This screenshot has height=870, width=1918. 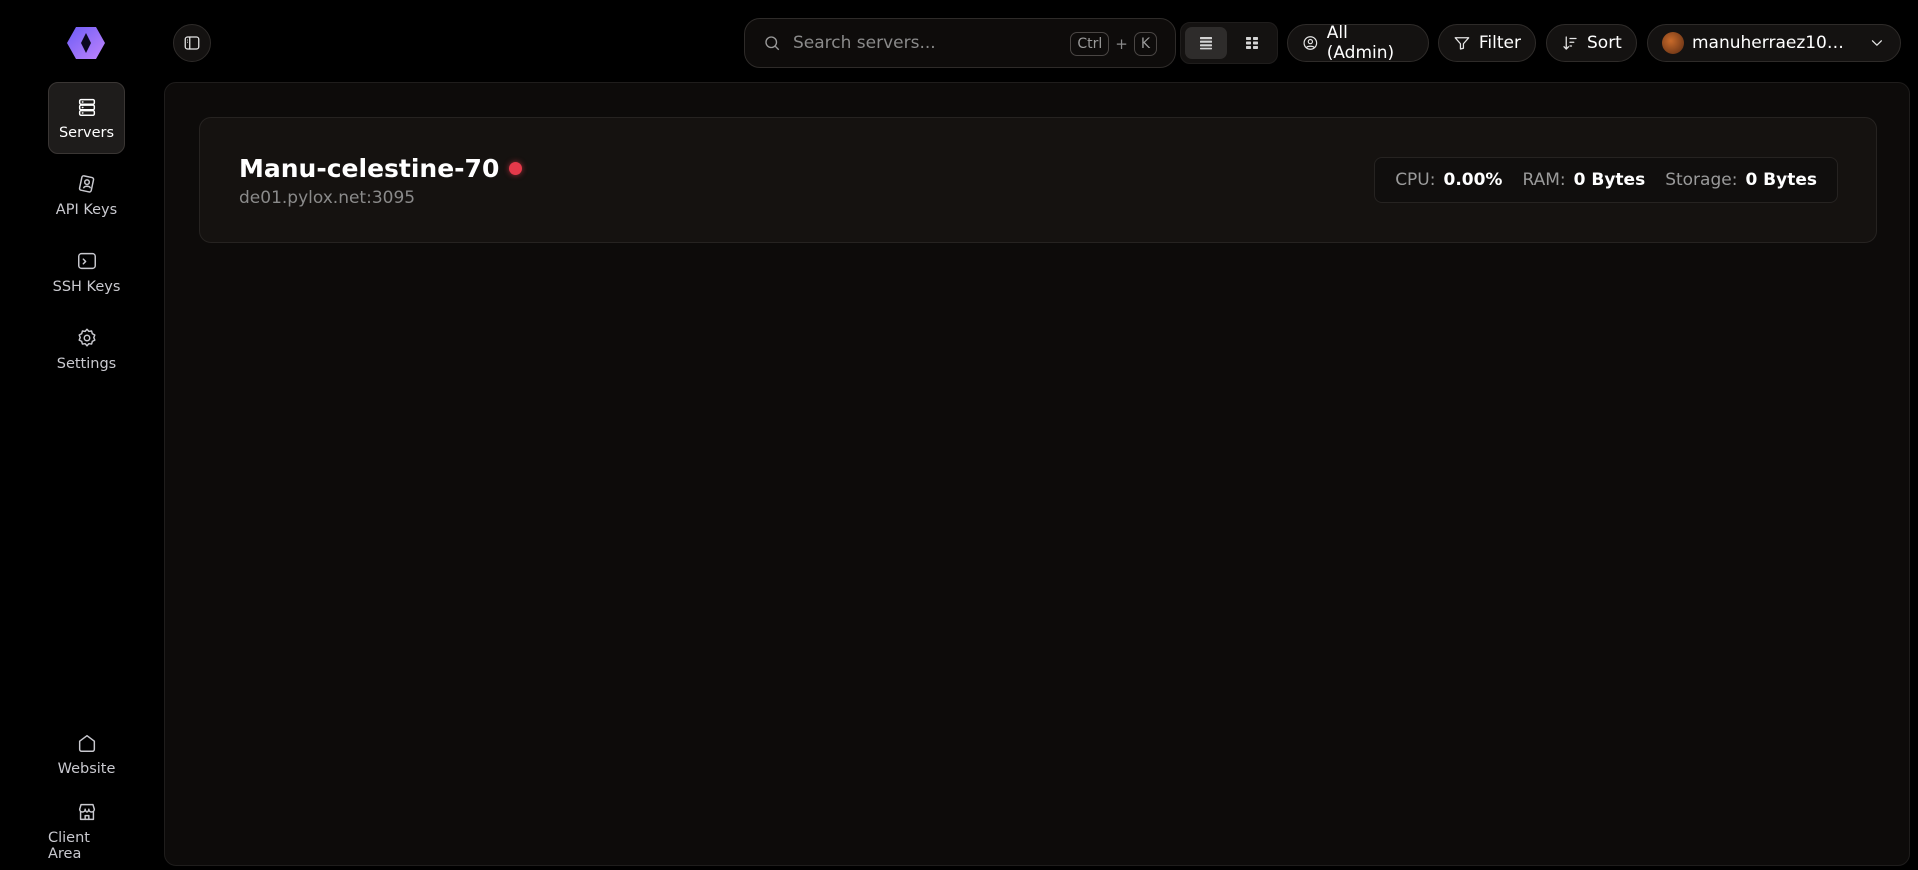 I want to click on gear-icon, so click(x=87, y=338).